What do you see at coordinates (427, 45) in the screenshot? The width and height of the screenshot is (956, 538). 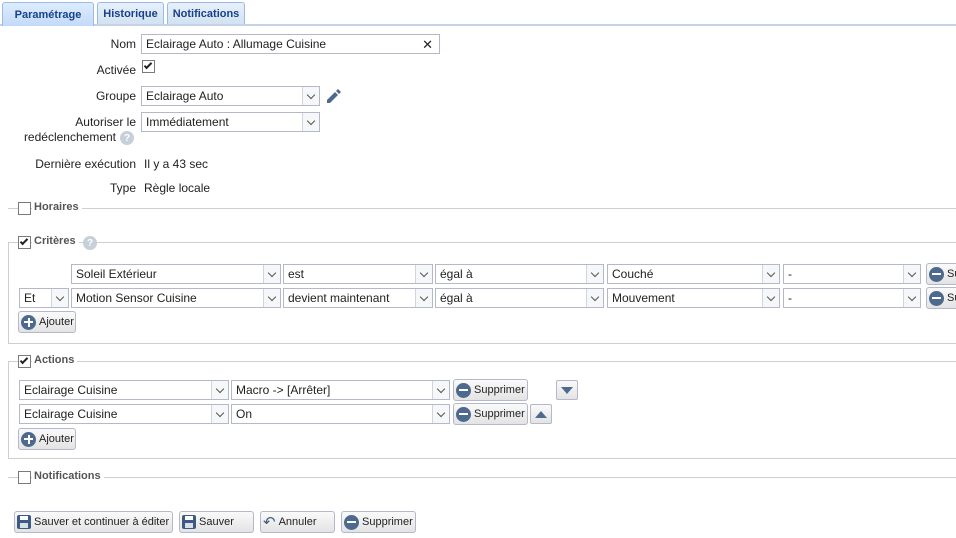 I see `clear-icon: ✕` at bounding box center [427, 45].